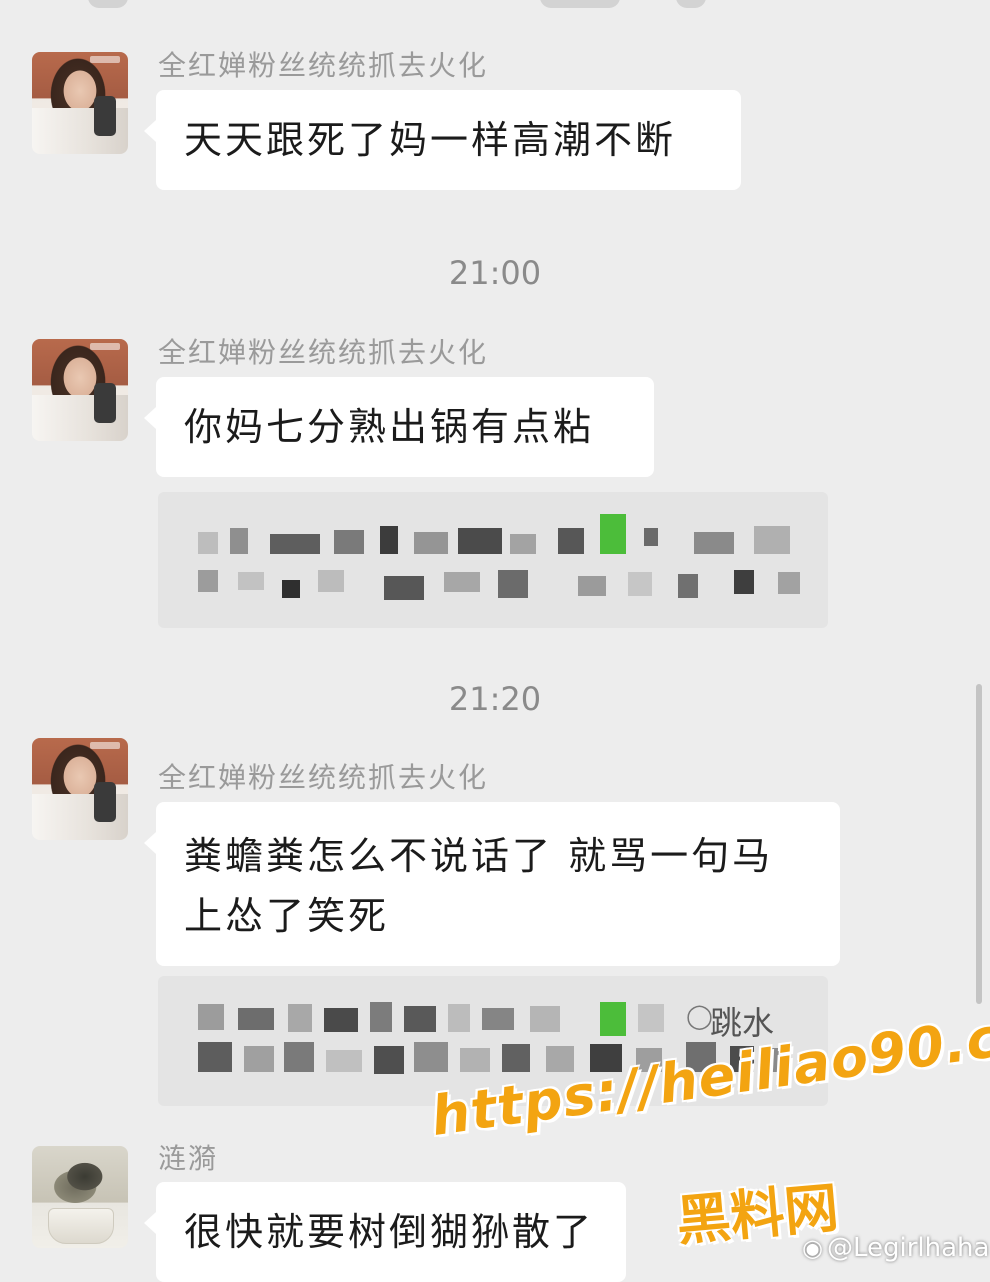  What do you see at coordinates (493, 560) in the screenshot?
I see `pixelated-quote-block` at bounding box center [493, 560].